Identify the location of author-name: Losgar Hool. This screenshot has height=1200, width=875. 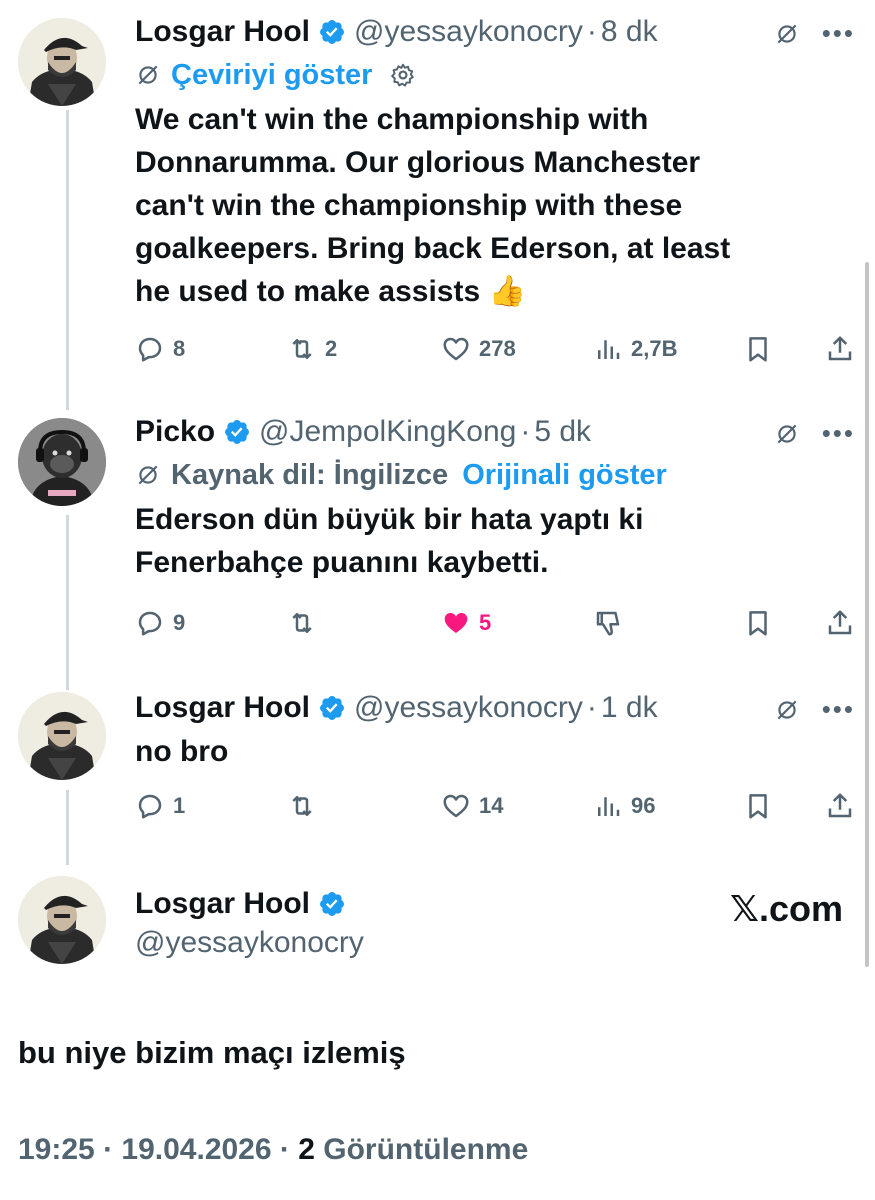
(222, 904).